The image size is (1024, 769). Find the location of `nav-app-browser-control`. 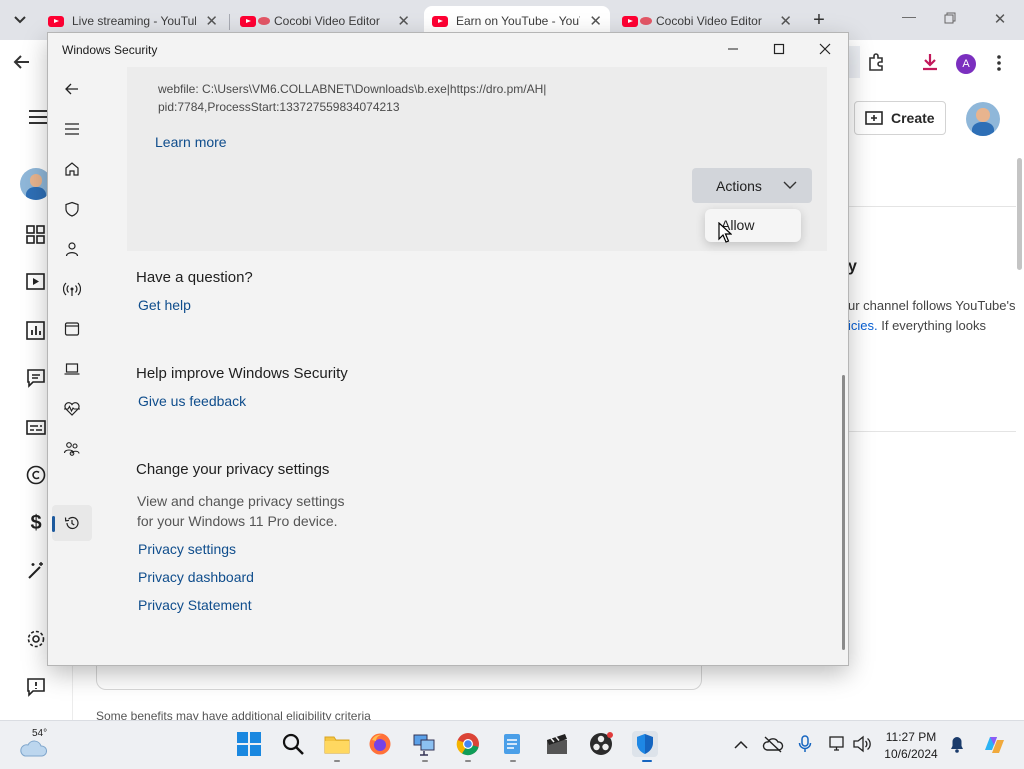

nav-app-browser-control is located at coordinates (72, 329).